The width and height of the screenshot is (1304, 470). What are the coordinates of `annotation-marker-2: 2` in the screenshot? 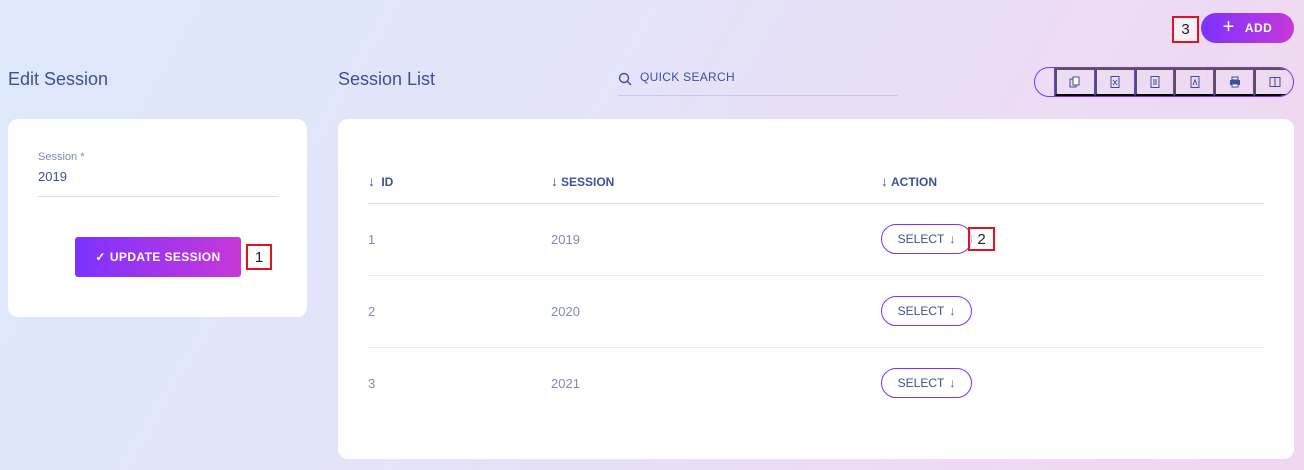 It's located at (981, 239).